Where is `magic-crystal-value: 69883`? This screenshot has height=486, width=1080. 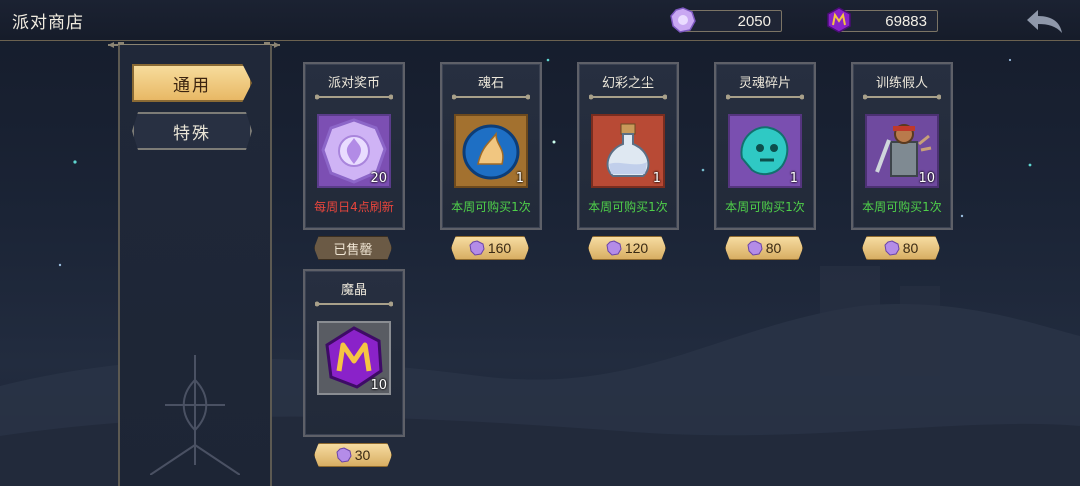
magic-crystal-value: 69883 is located at coordinates (906, 21).